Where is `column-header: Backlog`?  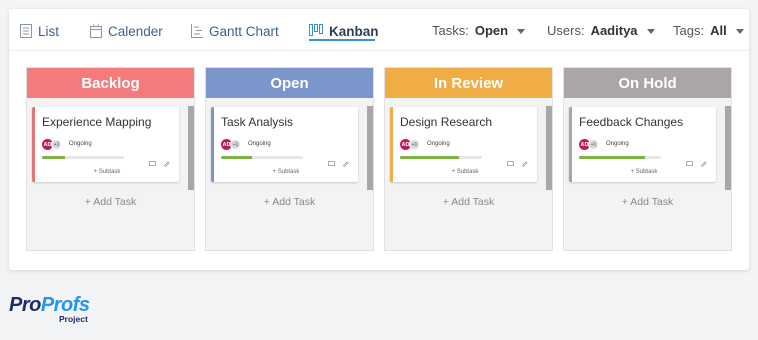
column-header: Backlog is located at coordinates (110, 83).